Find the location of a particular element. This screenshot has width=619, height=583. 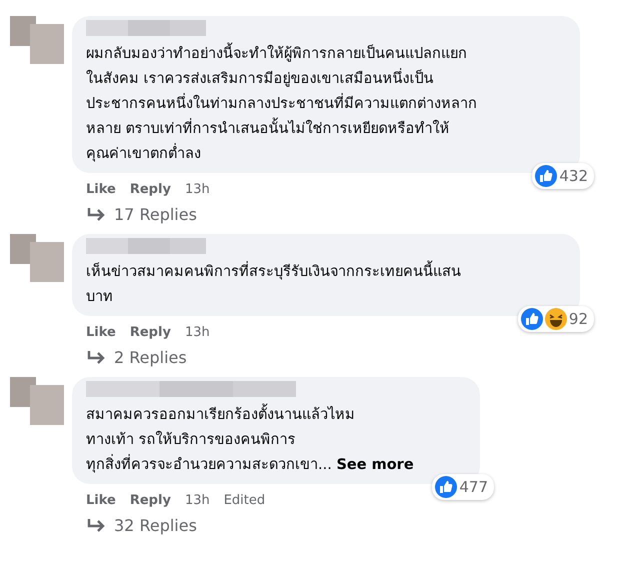

view-replies-link: 17 Replies is located at coordinates (326, 217).